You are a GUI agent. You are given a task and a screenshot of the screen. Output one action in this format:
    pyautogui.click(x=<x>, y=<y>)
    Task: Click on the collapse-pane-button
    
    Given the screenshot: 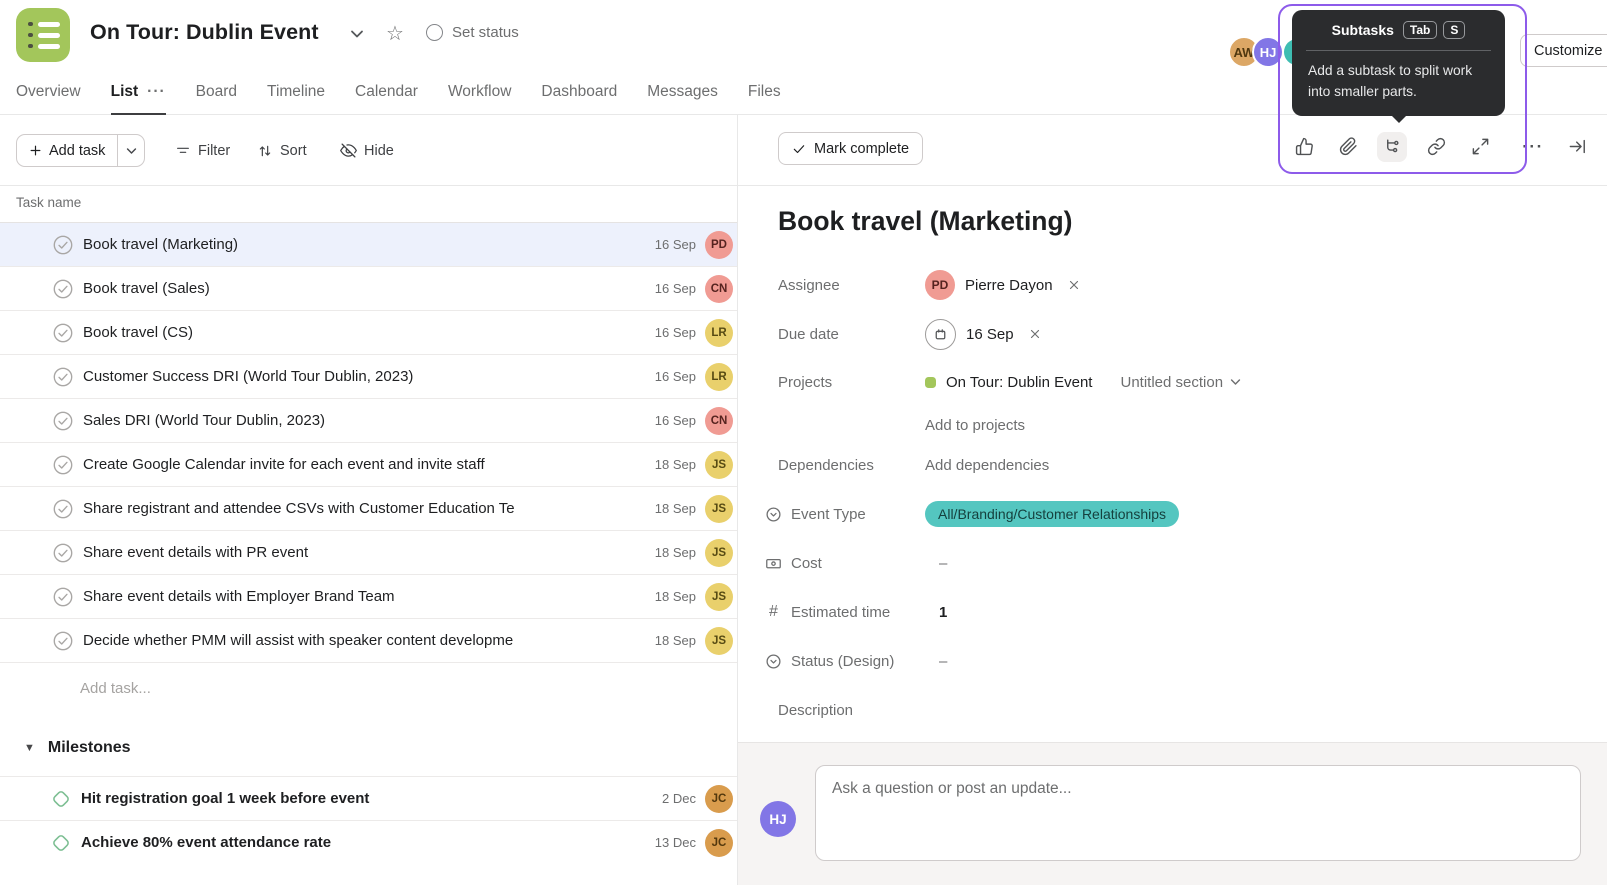 What is the action you would take?
    pyautogui.click(x=1577, y=147)
    